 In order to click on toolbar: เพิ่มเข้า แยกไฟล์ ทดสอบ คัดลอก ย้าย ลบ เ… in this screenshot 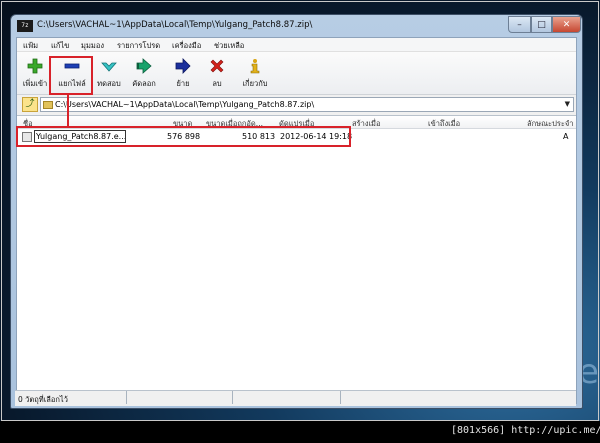, I will do `click(296, 73)`.